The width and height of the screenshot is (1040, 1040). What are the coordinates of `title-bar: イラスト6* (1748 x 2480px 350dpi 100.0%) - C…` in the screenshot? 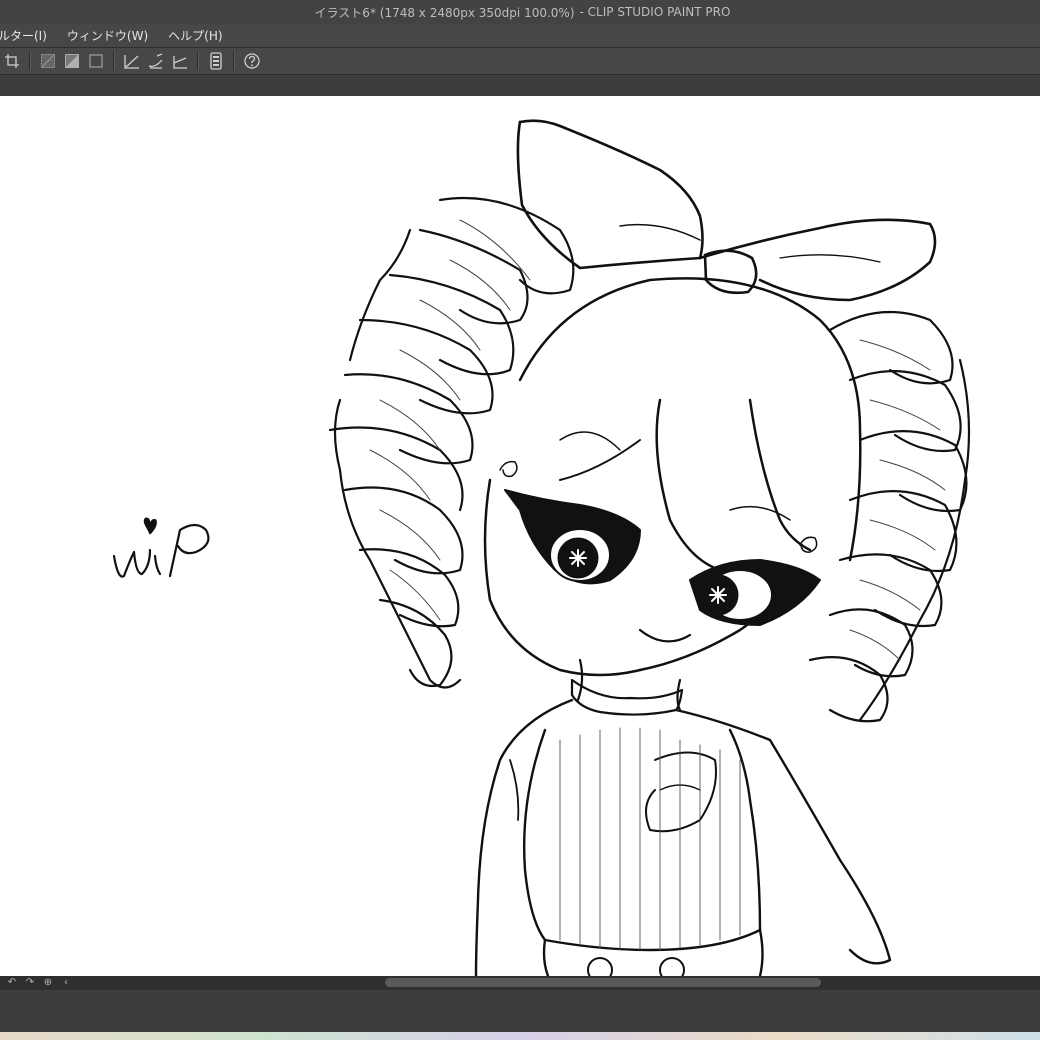 It's located at (520, 12).